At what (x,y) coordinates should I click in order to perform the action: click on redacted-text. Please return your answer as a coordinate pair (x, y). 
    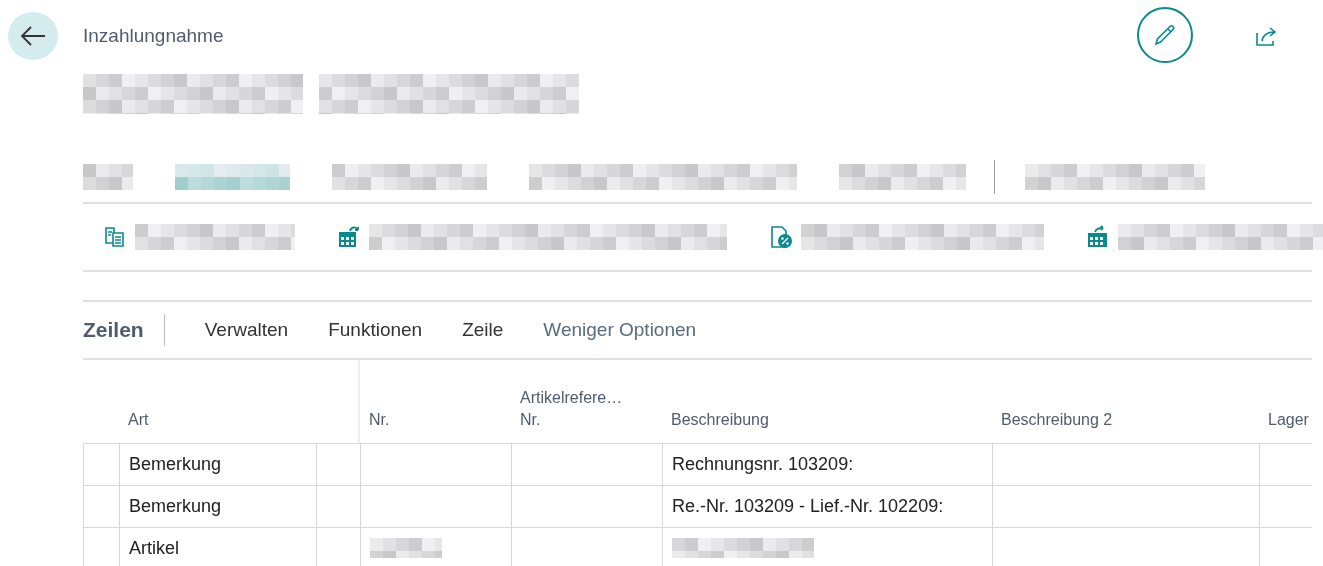
    Looking at the image, I should click on (406, 548).